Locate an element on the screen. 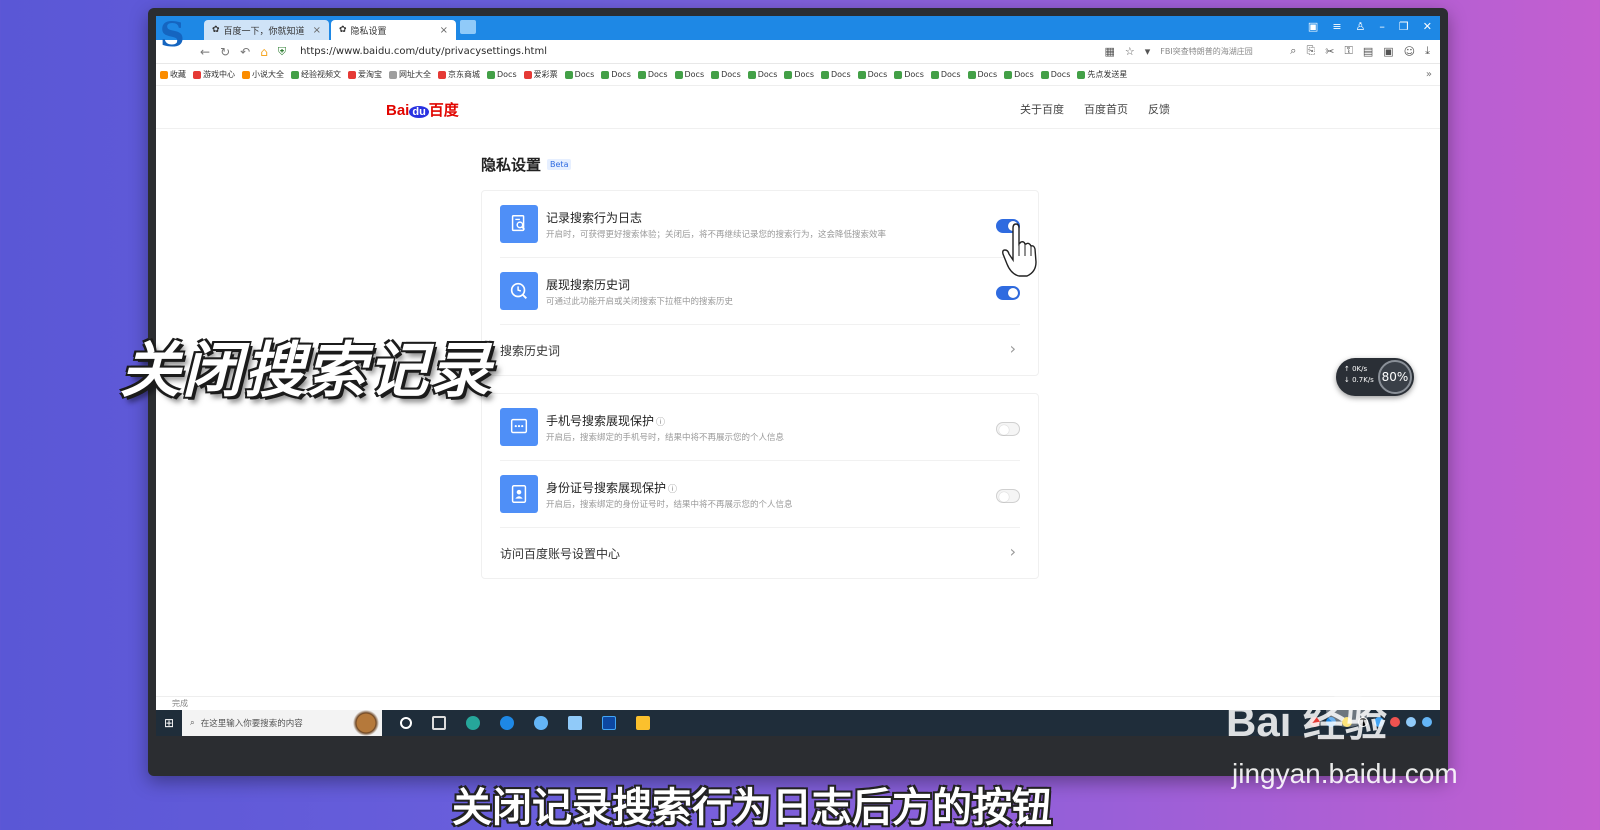  minimize-icon: – is located at coordinates (1382, 26).